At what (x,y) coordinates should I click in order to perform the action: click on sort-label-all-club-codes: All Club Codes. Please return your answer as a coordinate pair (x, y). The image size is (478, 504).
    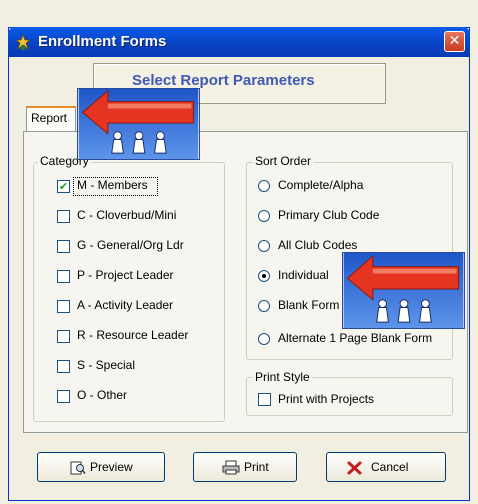
    Looking at the image, I should click on (318, 245).